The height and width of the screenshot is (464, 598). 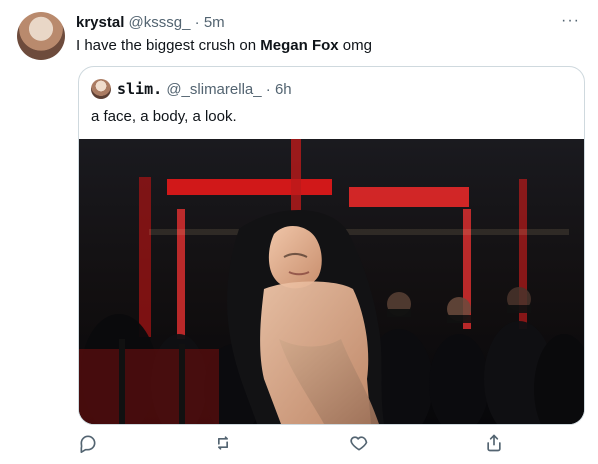 What do you see at coordinates (139, 89) in the screenshot?
I see `quote-author-name: slim.` at bounding box center [139, 89].